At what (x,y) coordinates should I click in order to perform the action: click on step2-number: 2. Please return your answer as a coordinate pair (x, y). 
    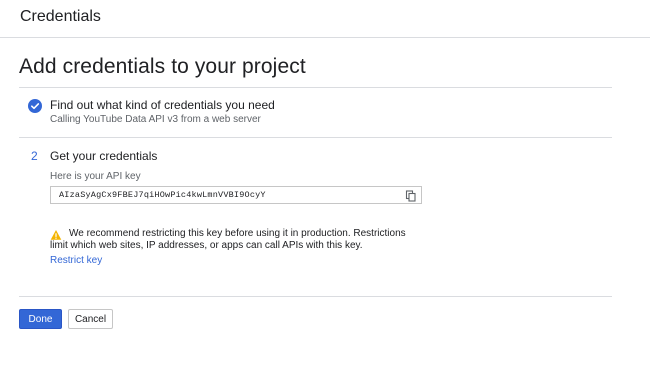
    Looking at the image, I should click on (34, 156).